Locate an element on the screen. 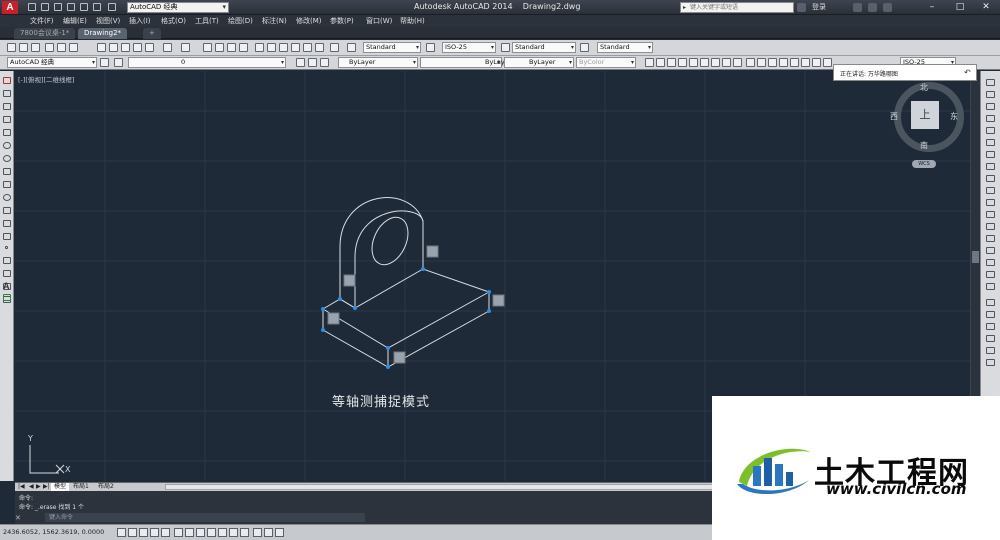 This screenshot has height=540, width=1000. lineweight-toggle-icon is located at coordinates (233, 532).